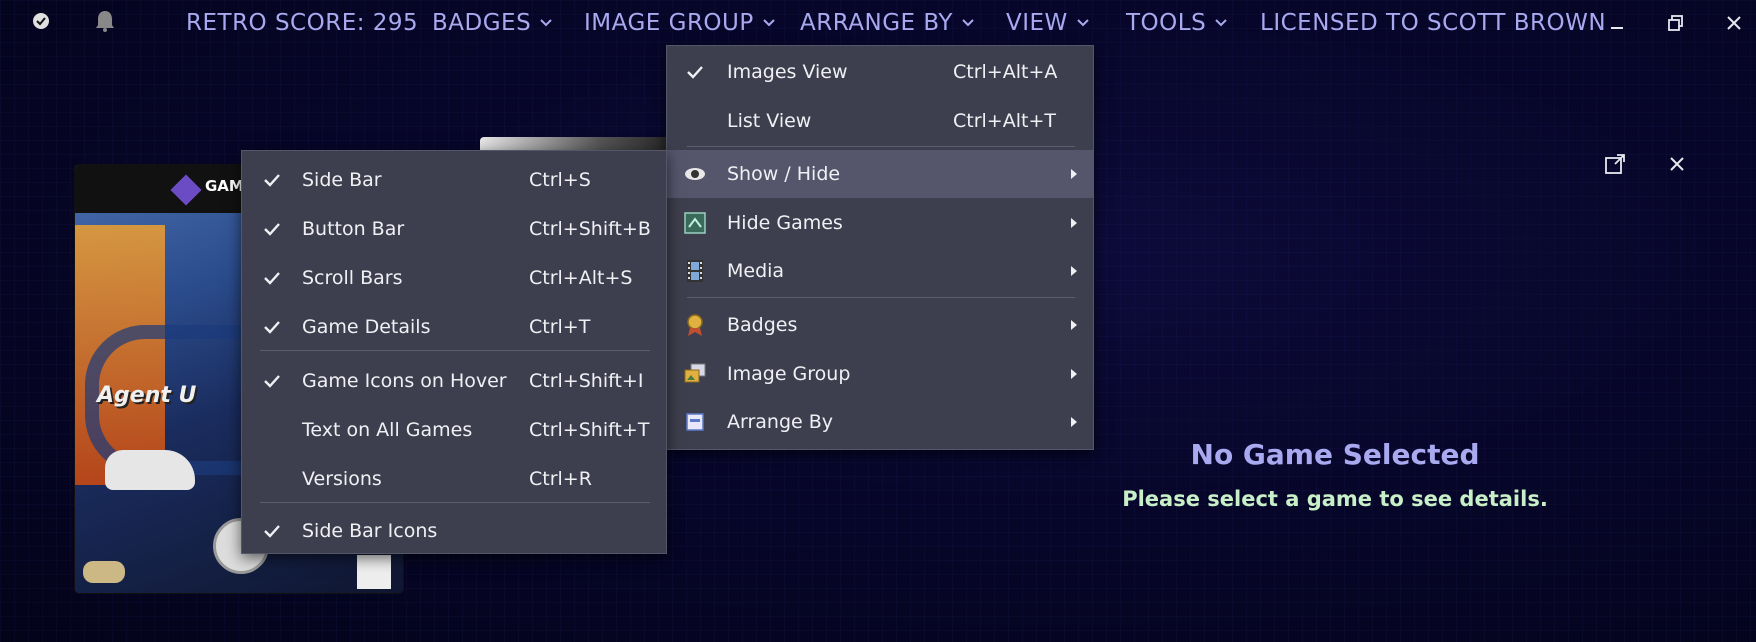 The image size is (1756, 642). I want to click on arrange-icon, so click(695, 422).